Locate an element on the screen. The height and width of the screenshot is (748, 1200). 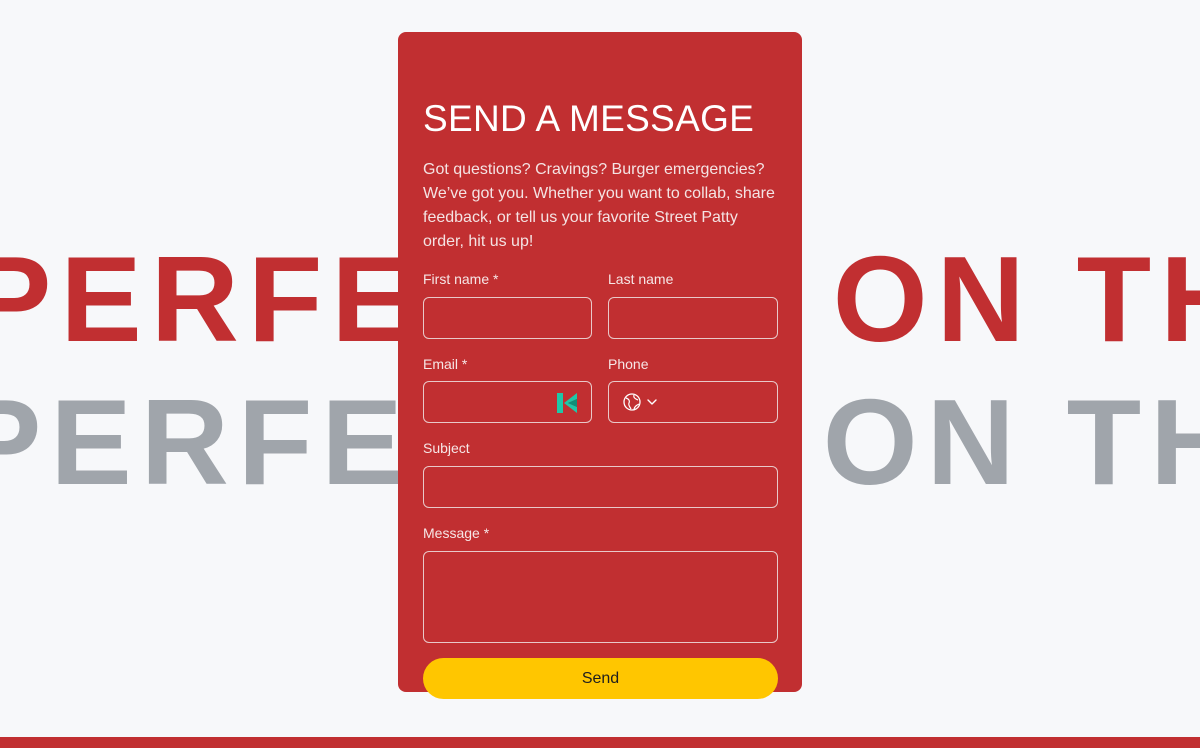
last-name-label: Last name is located at coordinates (641, 279).